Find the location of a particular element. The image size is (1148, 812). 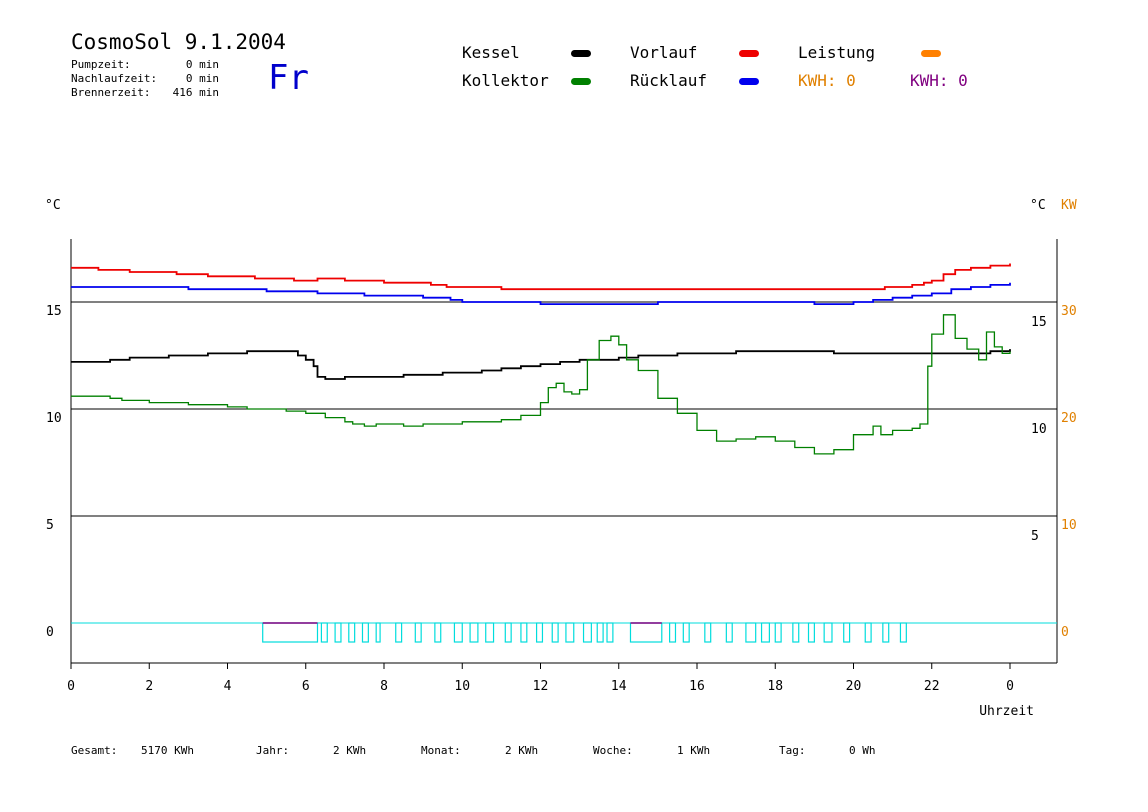

x-tick-label: 22 is located at coordinates (932, 686).